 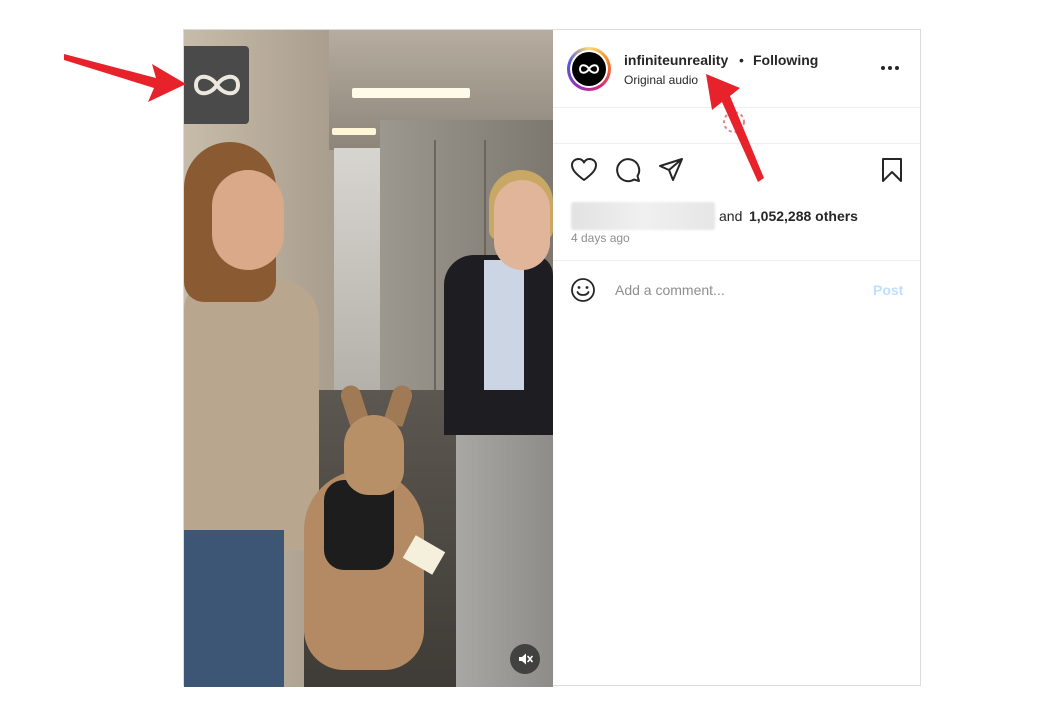 I want to click on likes-prefix: and, so click(x=731, y=216).